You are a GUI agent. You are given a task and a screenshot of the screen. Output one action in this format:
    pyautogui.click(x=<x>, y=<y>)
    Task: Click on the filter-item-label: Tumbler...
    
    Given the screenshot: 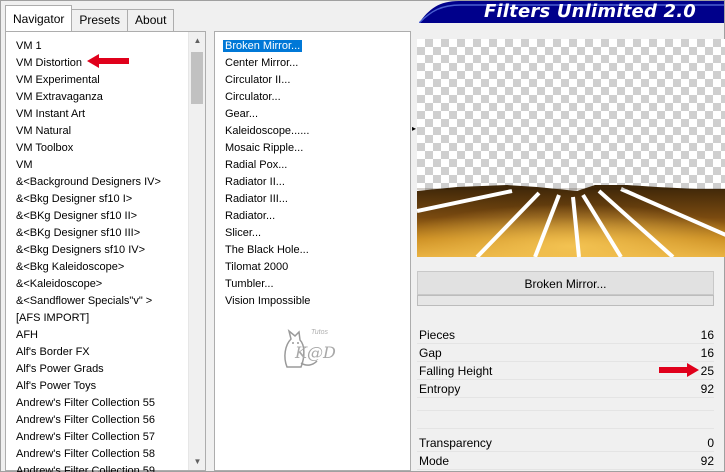 What is the action you would take?
    pyautogui.click(x=249, y=284)
    